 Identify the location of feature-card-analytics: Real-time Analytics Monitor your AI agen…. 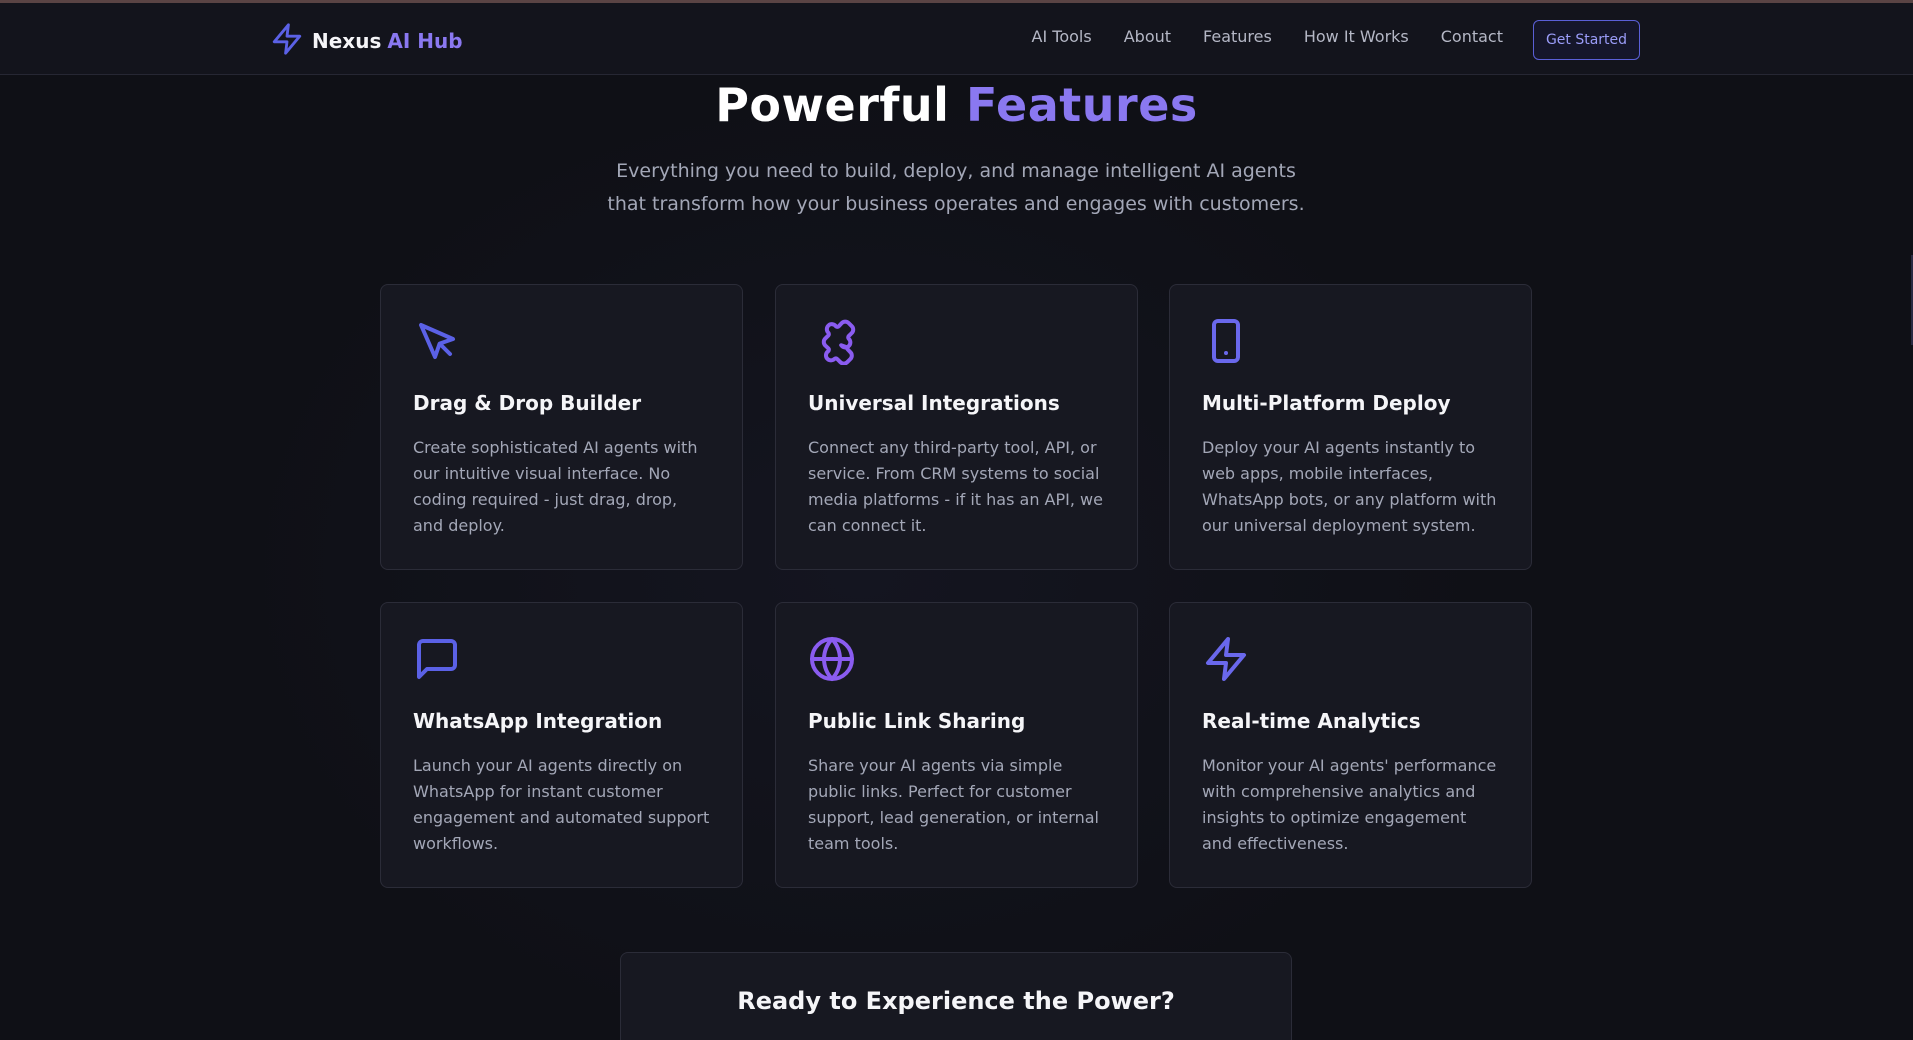
(1350, 745).